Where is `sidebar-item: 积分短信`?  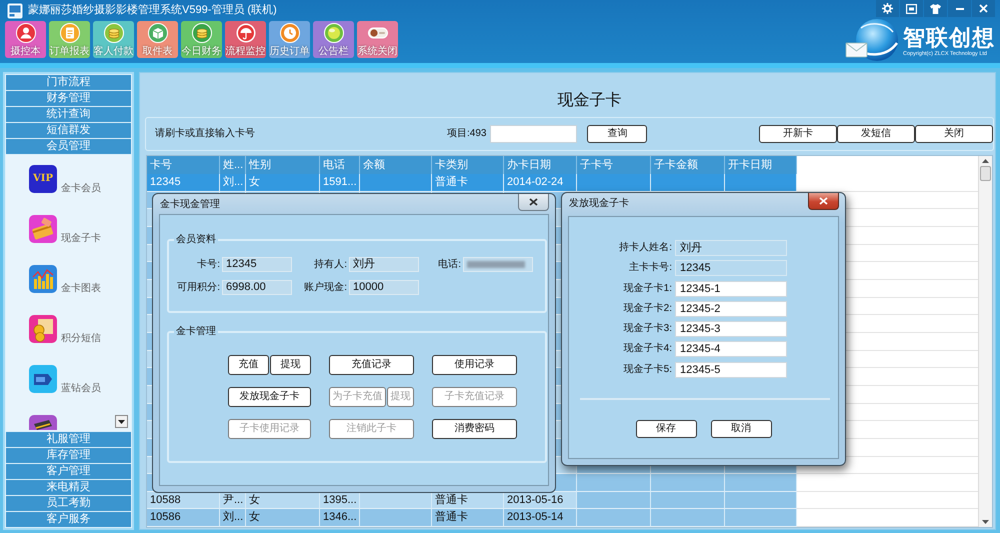 sidebar-item: 积分短信 is located at coordinates (65, 329).